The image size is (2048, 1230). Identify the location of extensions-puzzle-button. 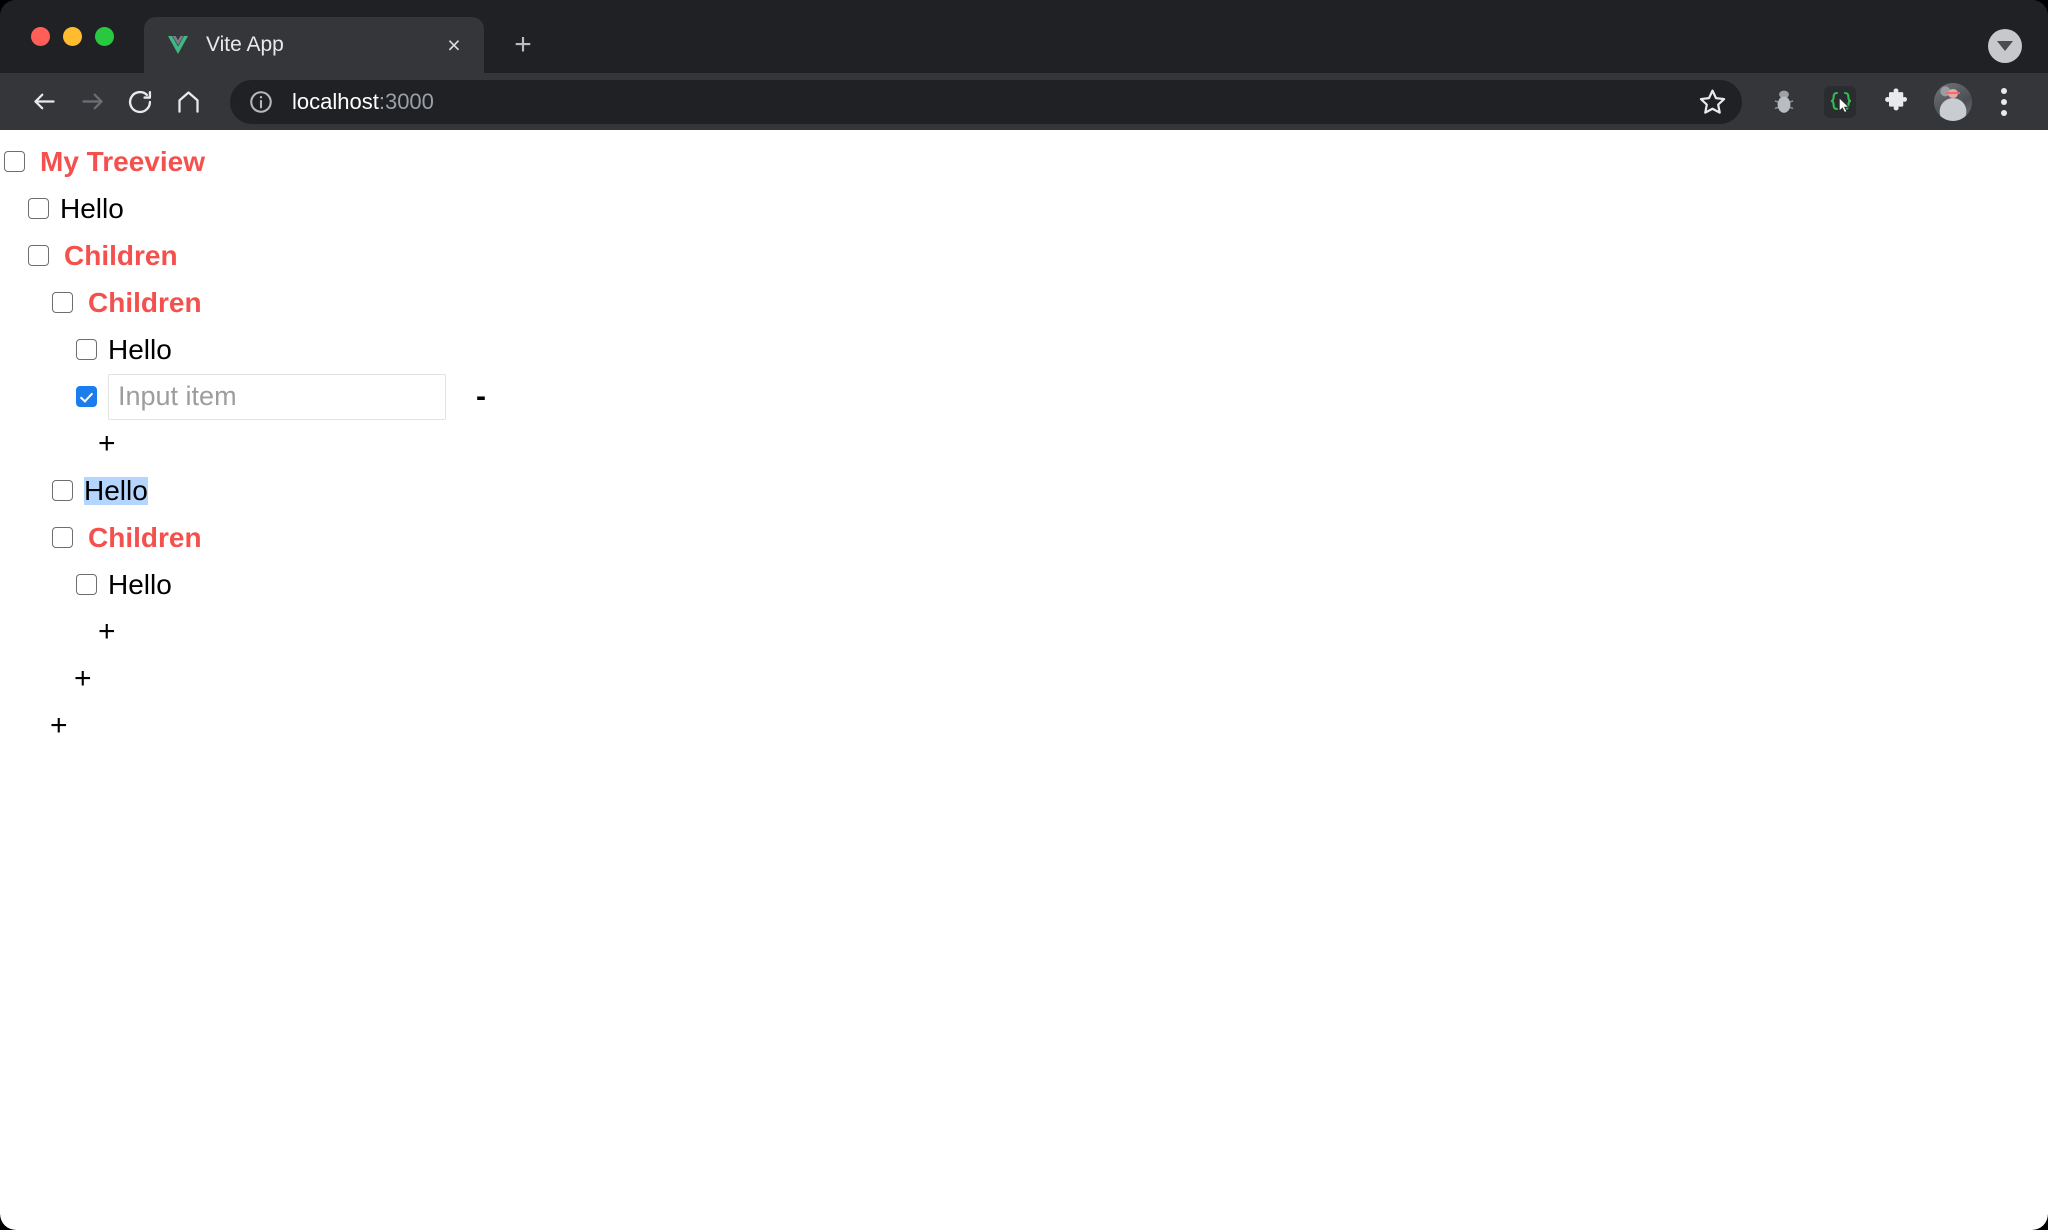
(1896, 102).